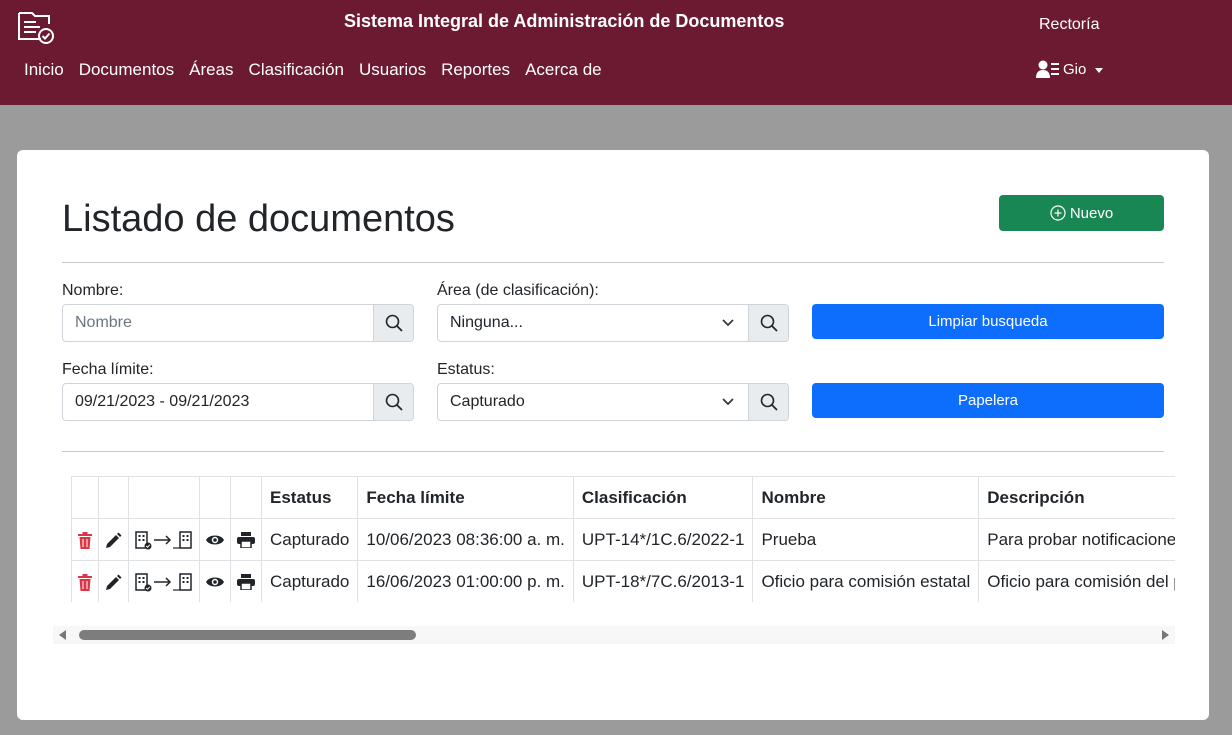 The image size is (1232, 735). Describe the element at coordinates (93, 290) in the screenshot. I see `nombre-label: Nombre:` at that location.